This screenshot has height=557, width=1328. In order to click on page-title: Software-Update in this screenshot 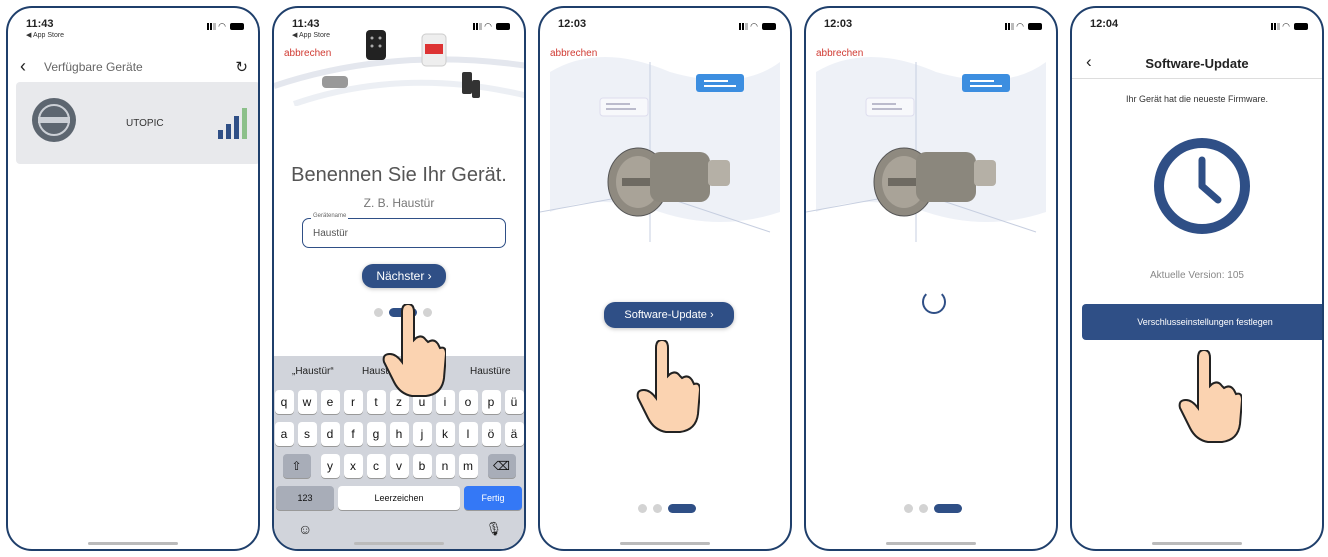, I will do `click(1197, 63)`.